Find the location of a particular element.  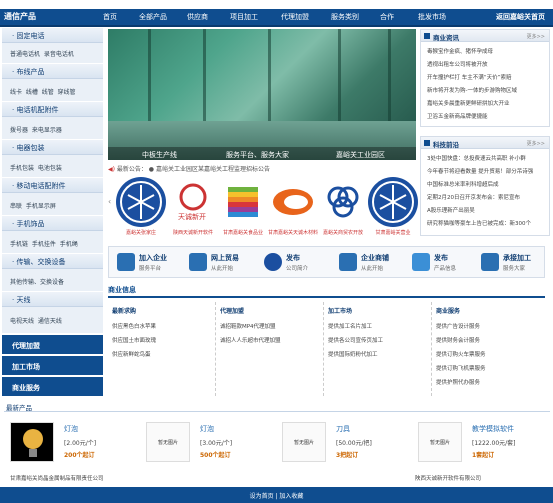

product-name: 刀具 is located at coordinates (343, 429).